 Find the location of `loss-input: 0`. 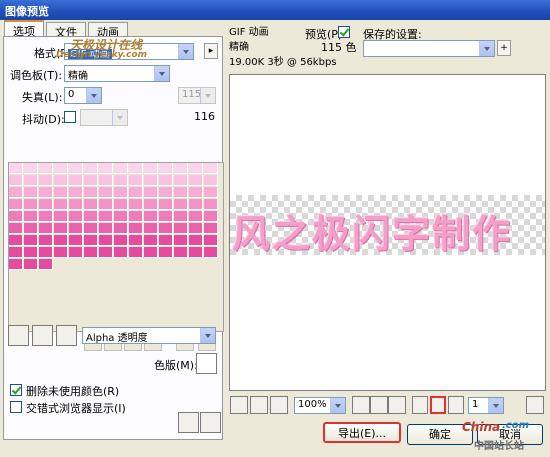

loss-input: 0 is located at coordinates (83, 95).